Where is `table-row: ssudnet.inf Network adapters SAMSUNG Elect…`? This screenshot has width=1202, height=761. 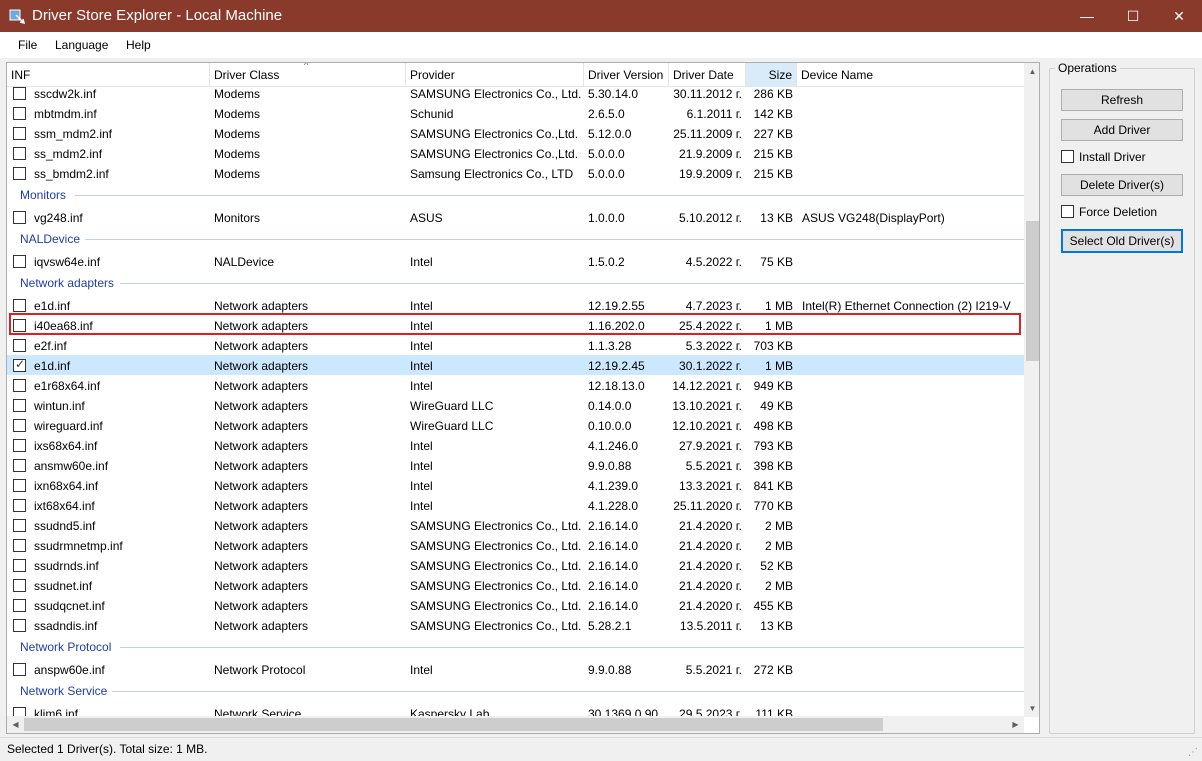
table-row: ssudnet.inf Network adapters SAMSUNG Elect… is located at coordinates (515, 585).